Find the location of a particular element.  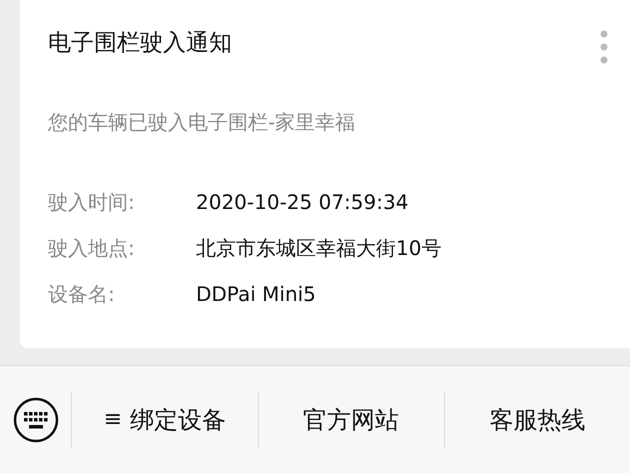

field-value: 北京市东城区幸福大街10号 is located at coordinates (319, 248).